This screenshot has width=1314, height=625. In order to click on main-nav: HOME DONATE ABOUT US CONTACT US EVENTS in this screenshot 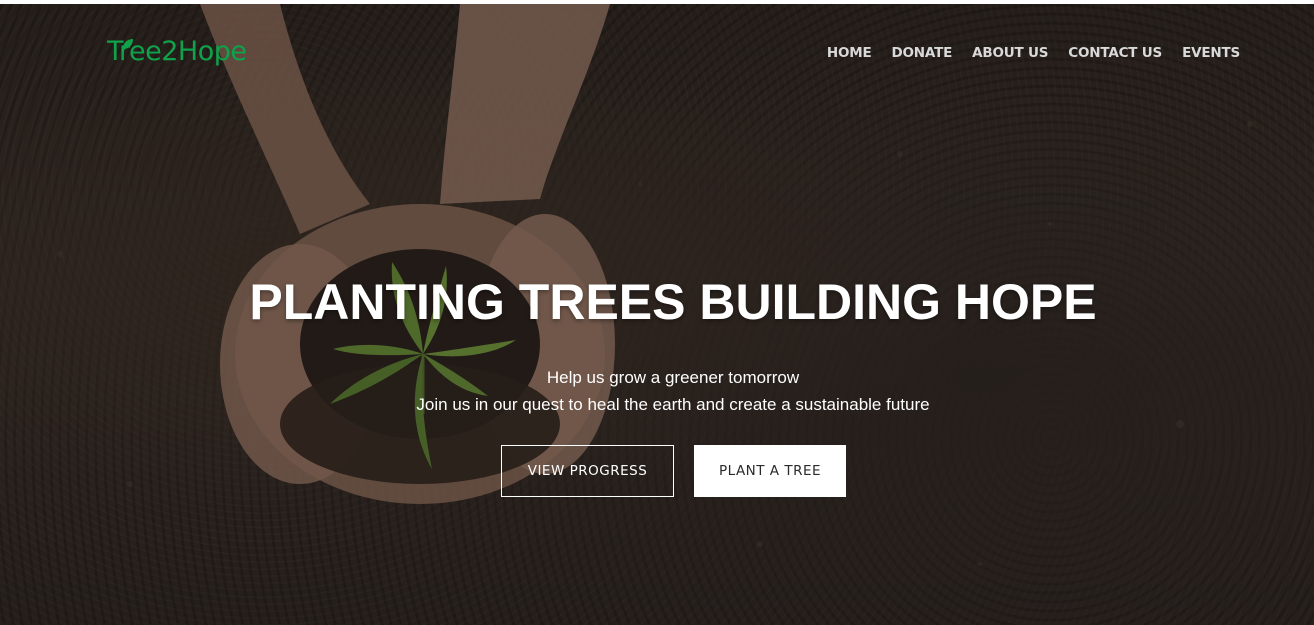, I will do `click(1033, 53)`.